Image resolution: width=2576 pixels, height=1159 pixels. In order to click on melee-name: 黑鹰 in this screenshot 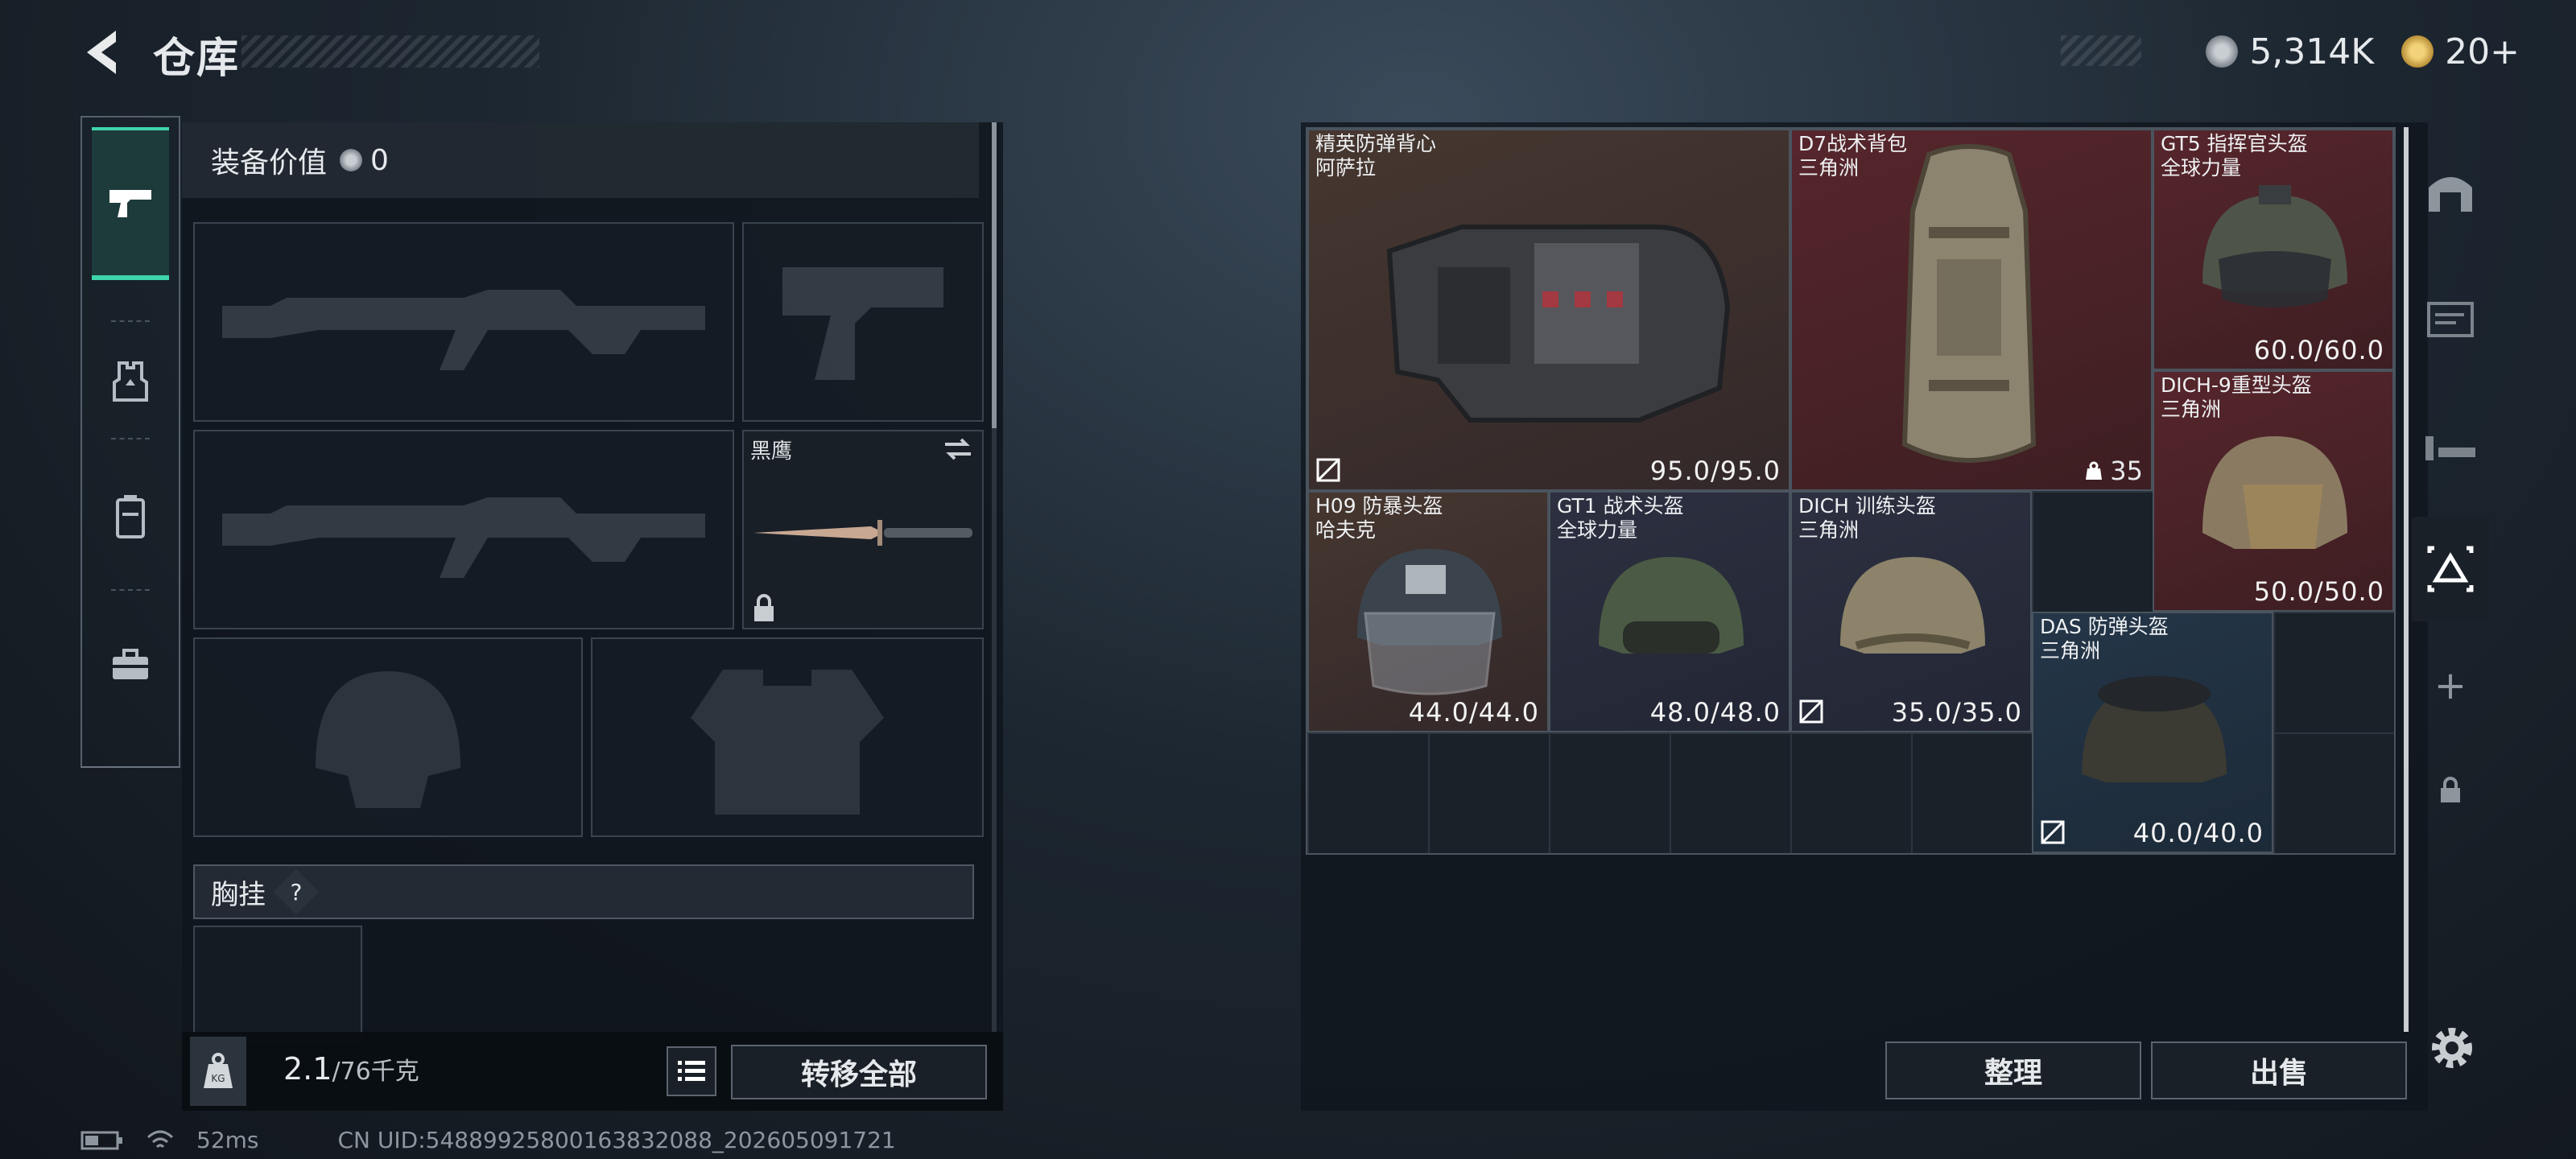, I will do `click(771, 451)`.